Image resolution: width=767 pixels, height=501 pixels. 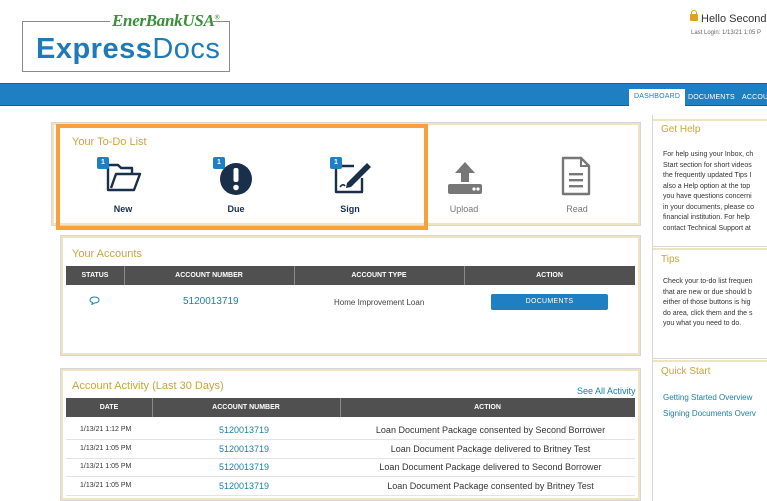 I want to click on document-icon, so click(x=576, y=176).